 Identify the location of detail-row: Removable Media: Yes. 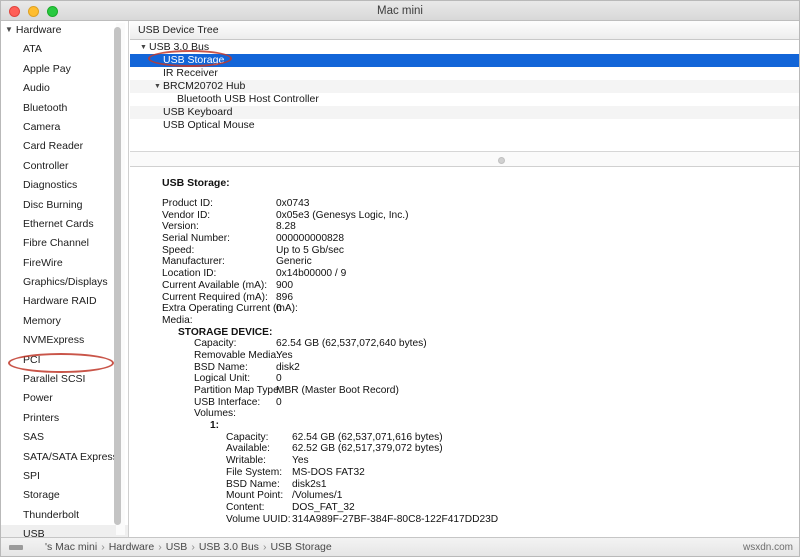
(464, 356).